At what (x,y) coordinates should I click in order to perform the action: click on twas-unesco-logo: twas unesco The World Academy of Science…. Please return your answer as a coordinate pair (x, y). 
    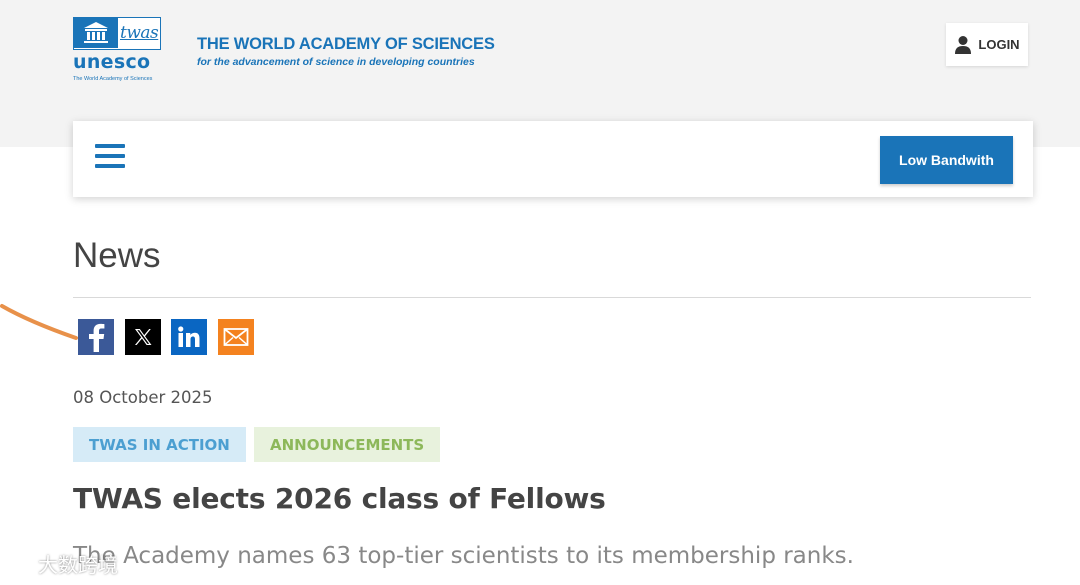
    Looking at the image, I should click on (118, 56).